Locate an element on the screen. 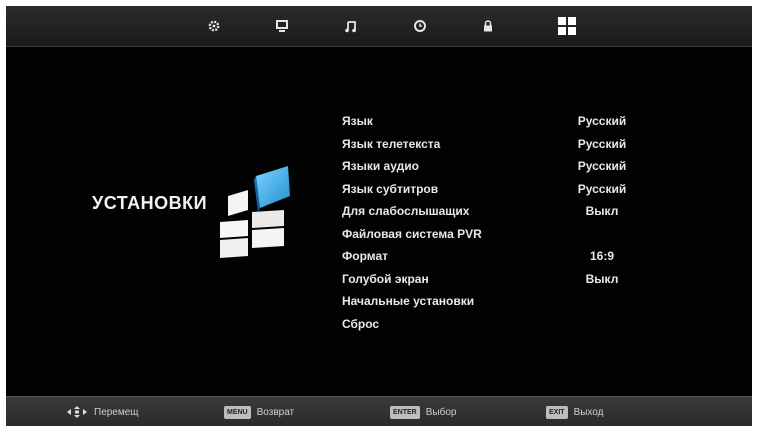 This screenshot has height=431, width=757. menu-label: Формат is located at coordinates (365, 256).